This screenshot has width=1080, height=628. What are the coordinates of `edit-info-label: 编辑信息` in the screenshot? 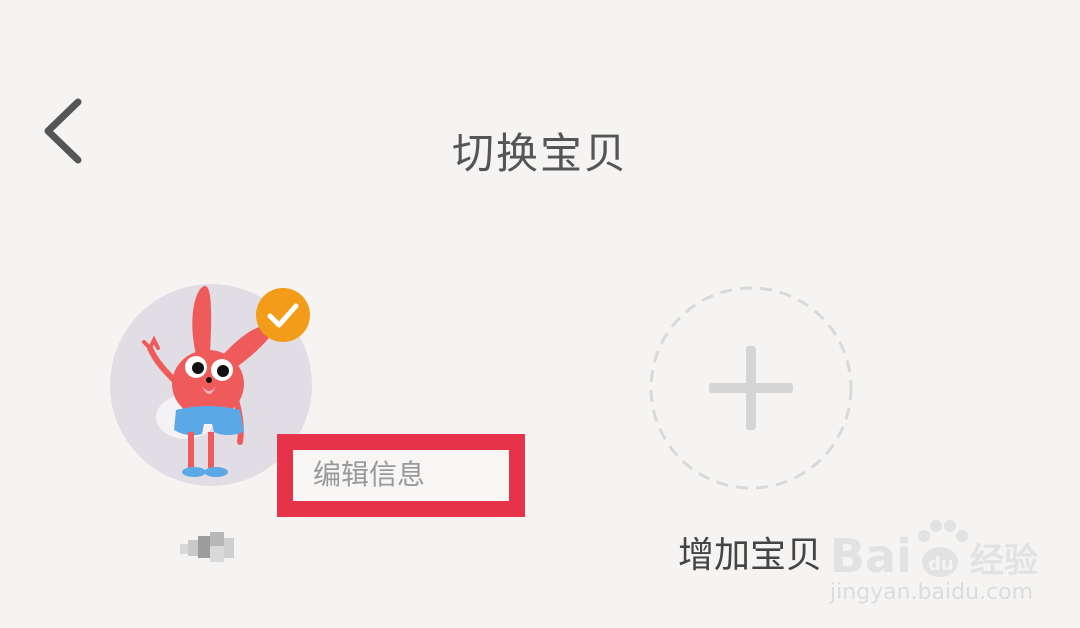 It's located at (369, 474).